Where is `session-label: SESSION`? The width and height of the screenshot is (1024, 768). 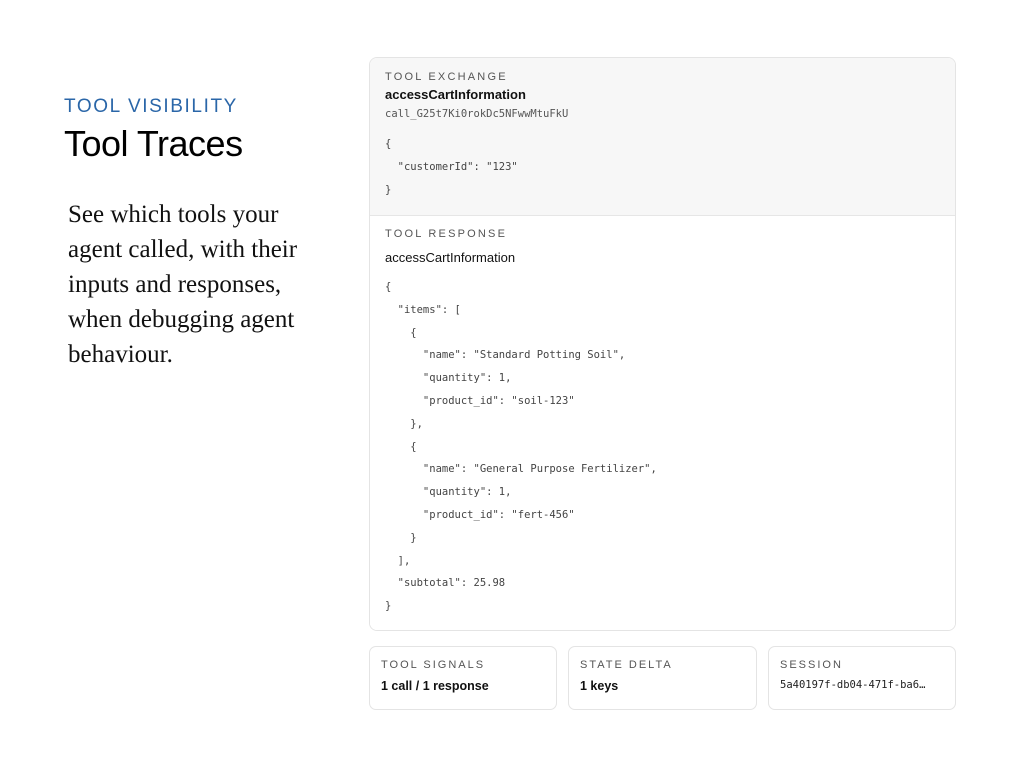
session-label: SESSION is located at coordinates (811, 665).